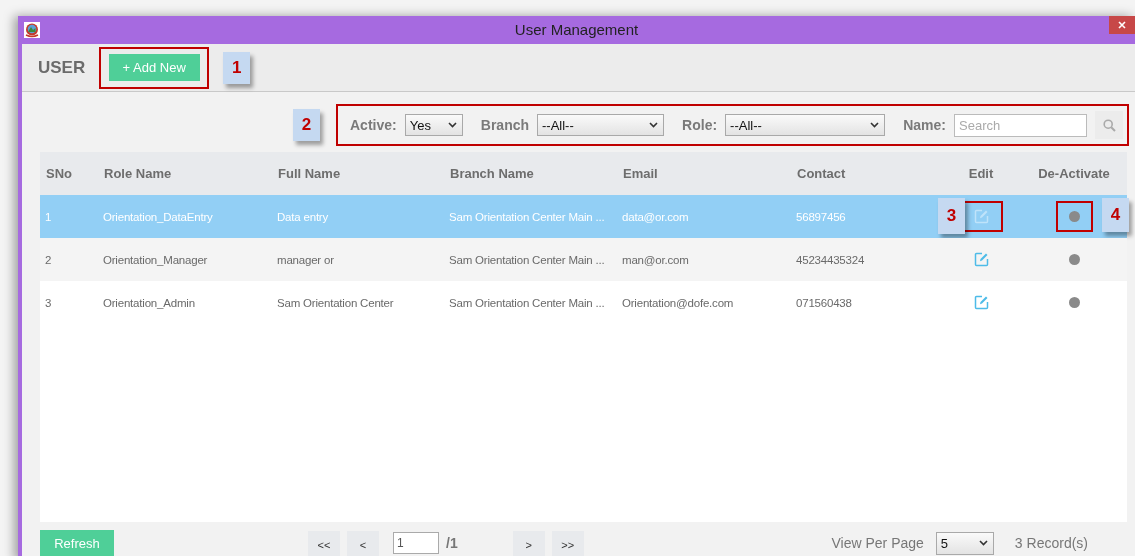 The height and width of the screenshot is (556, 1135). What do you see at coordinates (1051, 543) in the screenshot?
I see `record-count: 3 Record(s)` at bounding box center [1051, 543].